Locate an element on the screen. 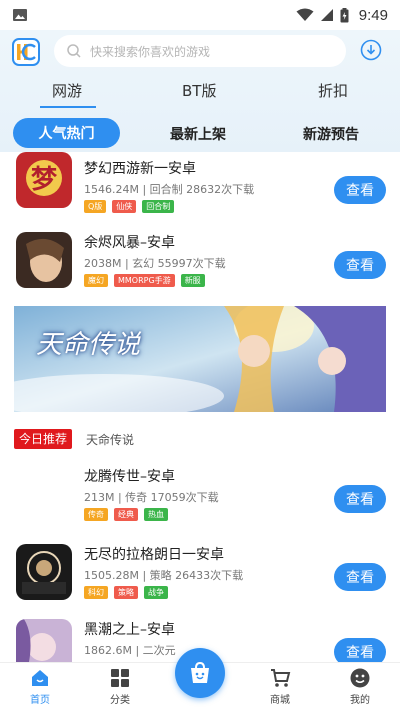 Image resolution: width=400 pixels, height=711 pixels. tag: 战争 is located at coordinates (156, 592).